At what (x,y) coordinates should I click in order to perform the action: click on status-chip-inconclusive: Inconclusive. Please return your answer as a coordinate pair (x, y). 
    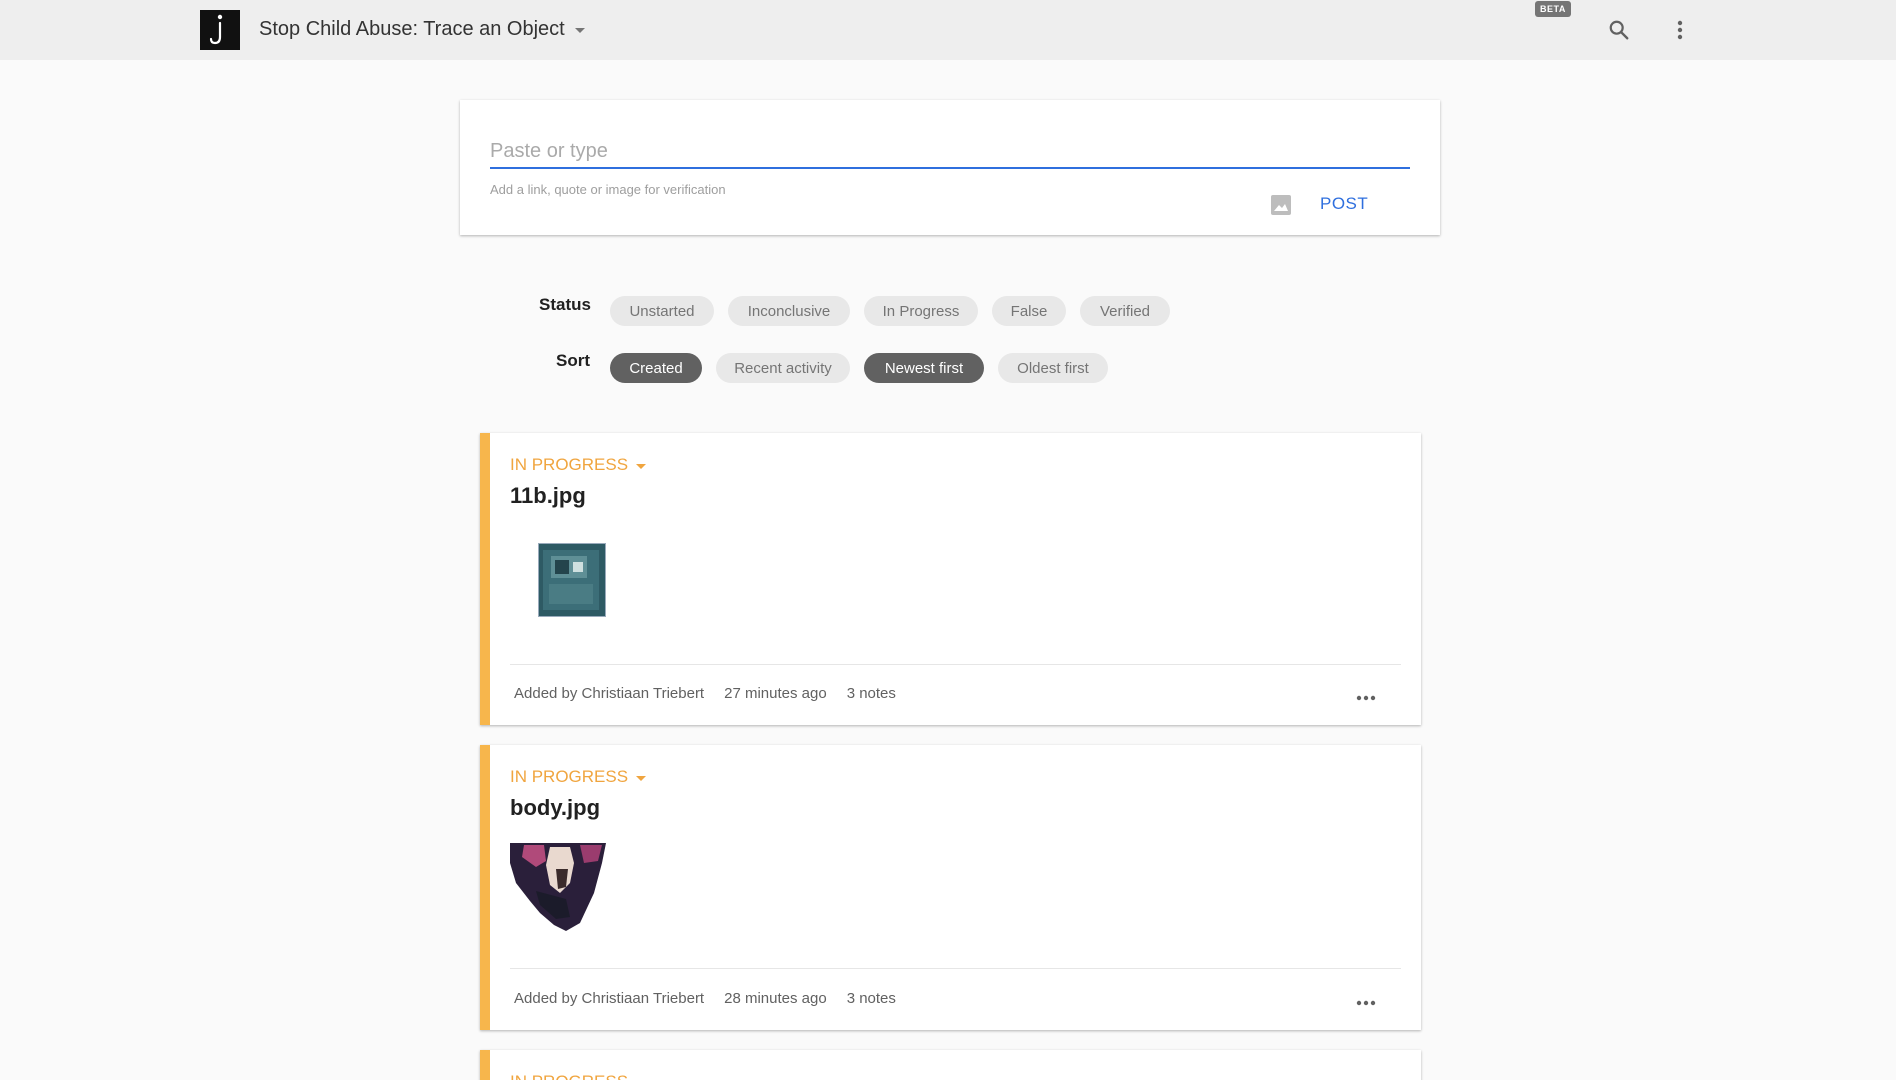
    Looking at the image, I should click on (789, 311).